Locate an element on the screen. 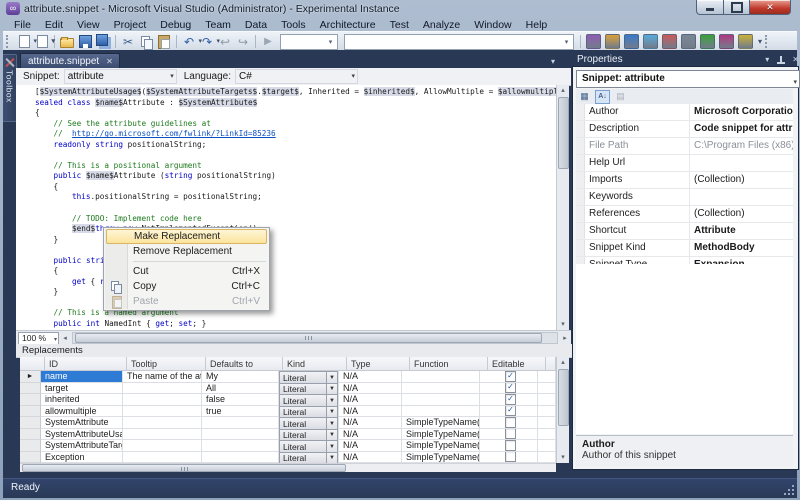  categorized-view-icon: ▦ is located at coordinates (584, 97).